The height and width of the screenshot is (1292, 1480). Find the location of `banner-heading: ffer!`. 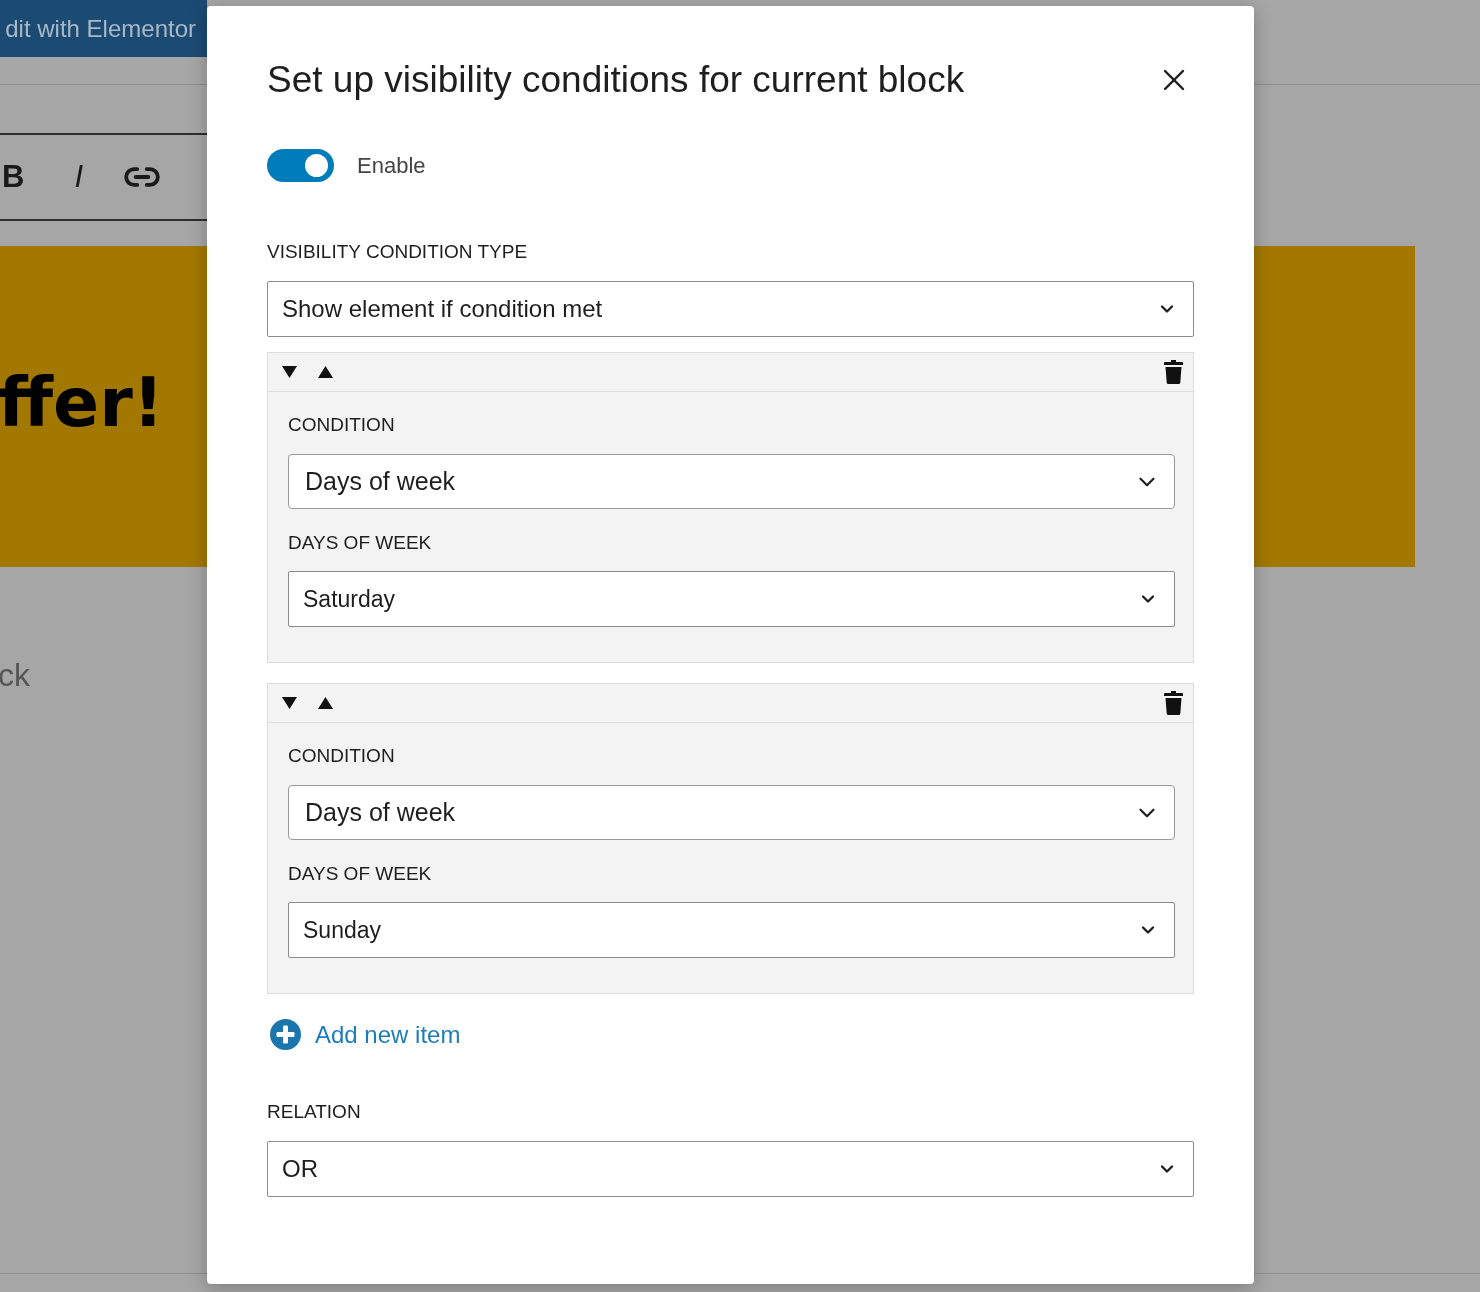

banner-heading: ffer! is located at coordinates (82, 402).